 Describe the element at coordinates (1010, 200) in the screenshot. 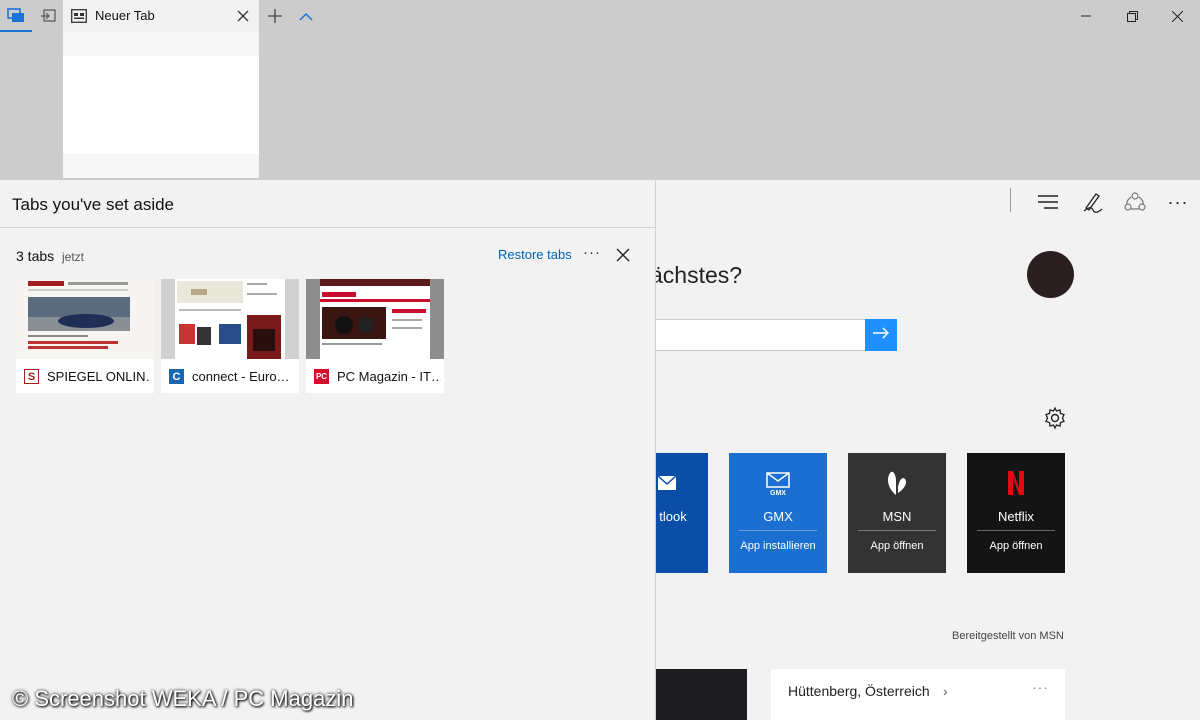

I see `toolbar-separator` at that location.